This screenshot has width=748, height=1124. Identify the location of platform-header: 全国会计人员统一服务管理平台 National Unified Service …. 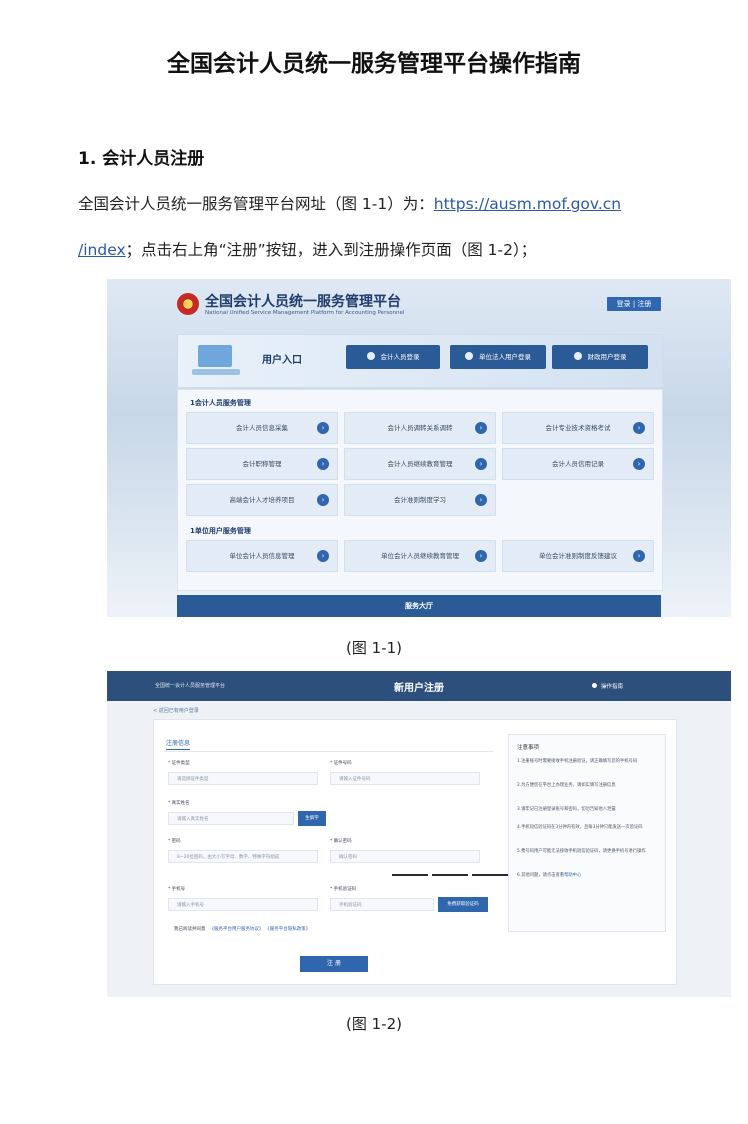
(419, 309).